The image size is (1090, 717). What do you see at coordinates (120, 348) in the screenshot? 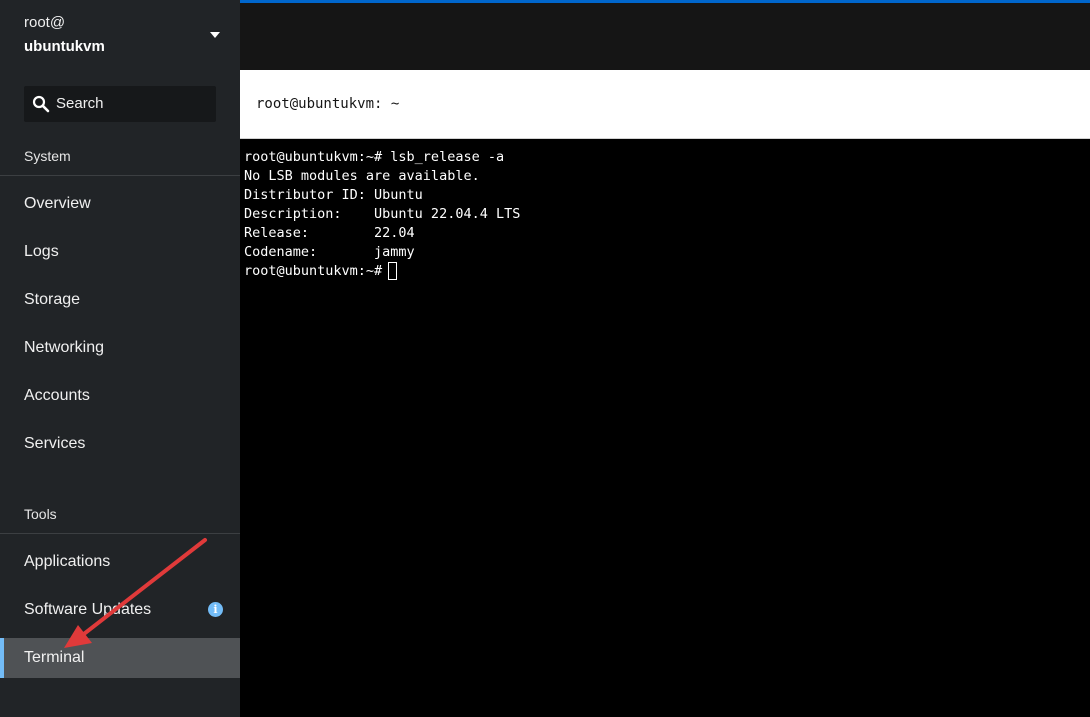
I see `sidebar-item-networking: Networking` at bounding box center [120, 348].